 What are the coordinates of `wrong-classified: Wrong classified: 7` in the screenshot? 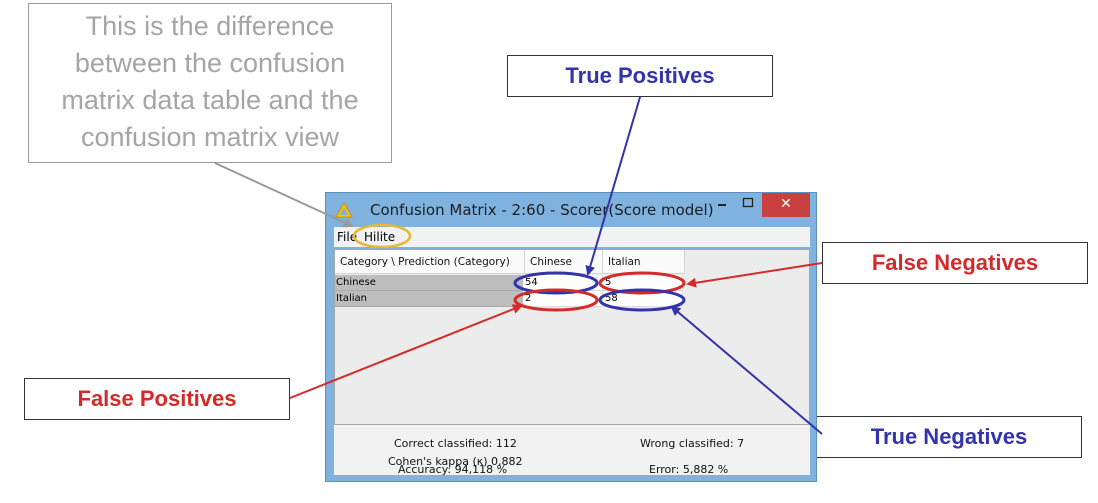 It's located at (692, 443).